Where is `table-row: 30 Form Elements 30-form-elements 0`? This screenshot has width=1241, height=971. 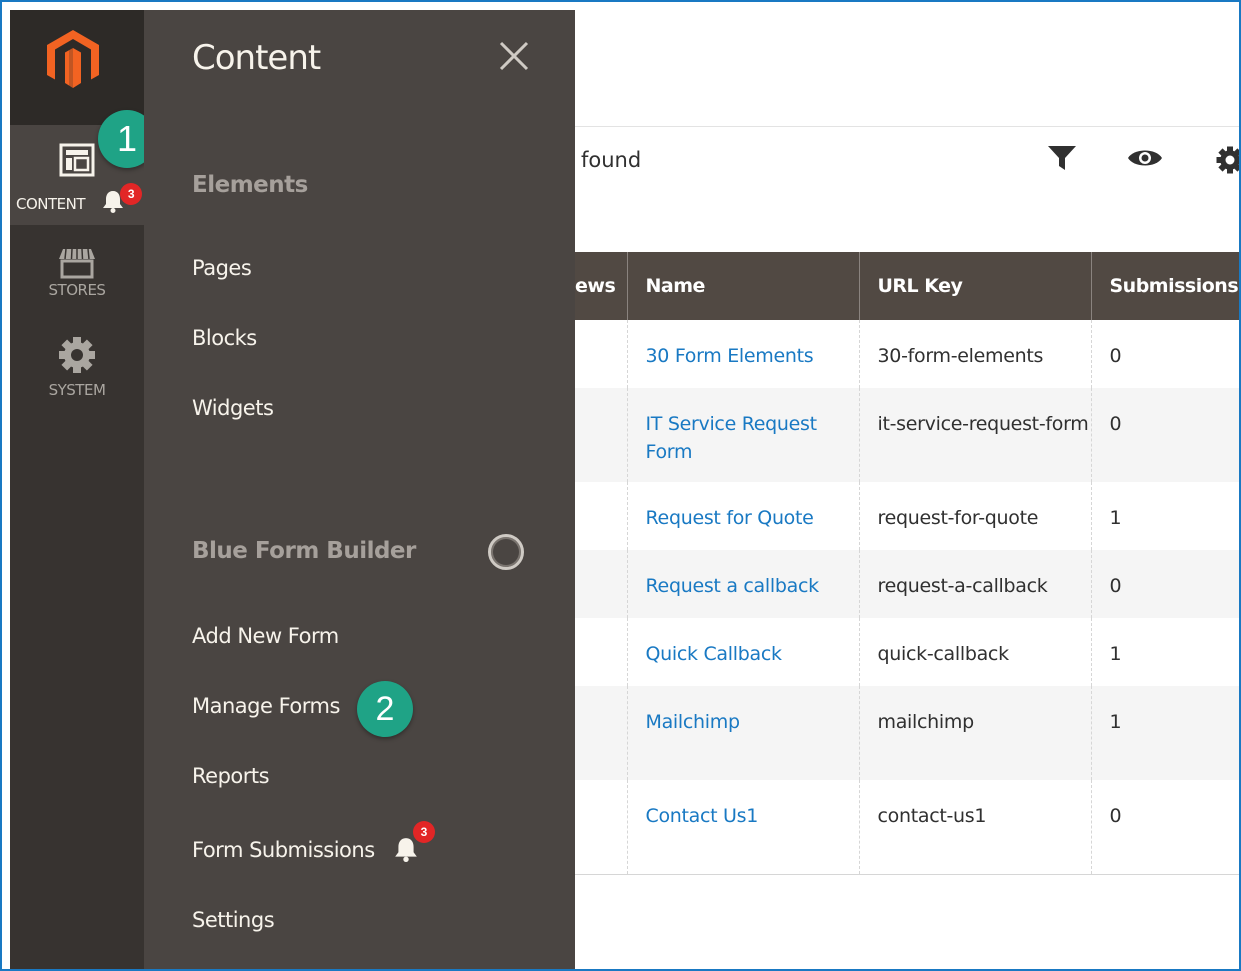 table-row: 30 Form Elements 30-form-elements 0 is located at coordinates (907, 354).